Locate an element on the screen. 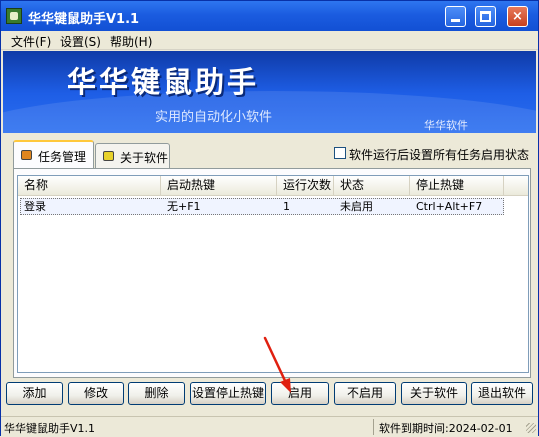 This screenshot has height=437, width=539. column-header-stop-hotkey: 停止热键 is located at coordinates (457, 185).